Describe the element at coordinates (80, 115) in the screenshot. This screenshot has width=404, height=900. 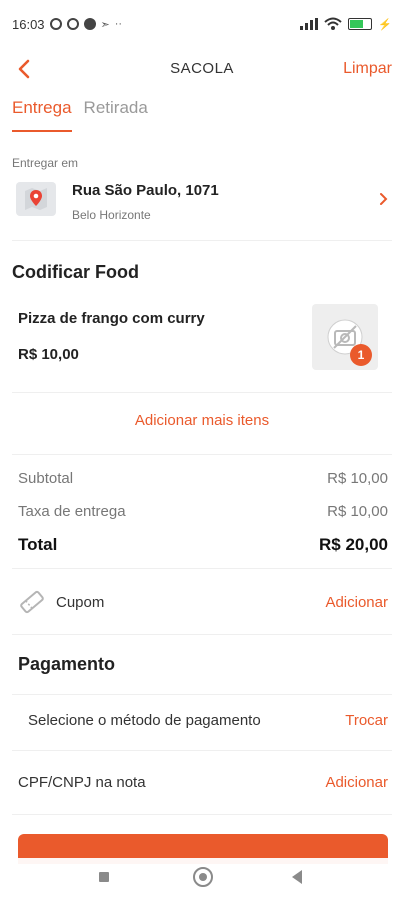
I see `delivery-tabs: Entrega Retirada` at that location.